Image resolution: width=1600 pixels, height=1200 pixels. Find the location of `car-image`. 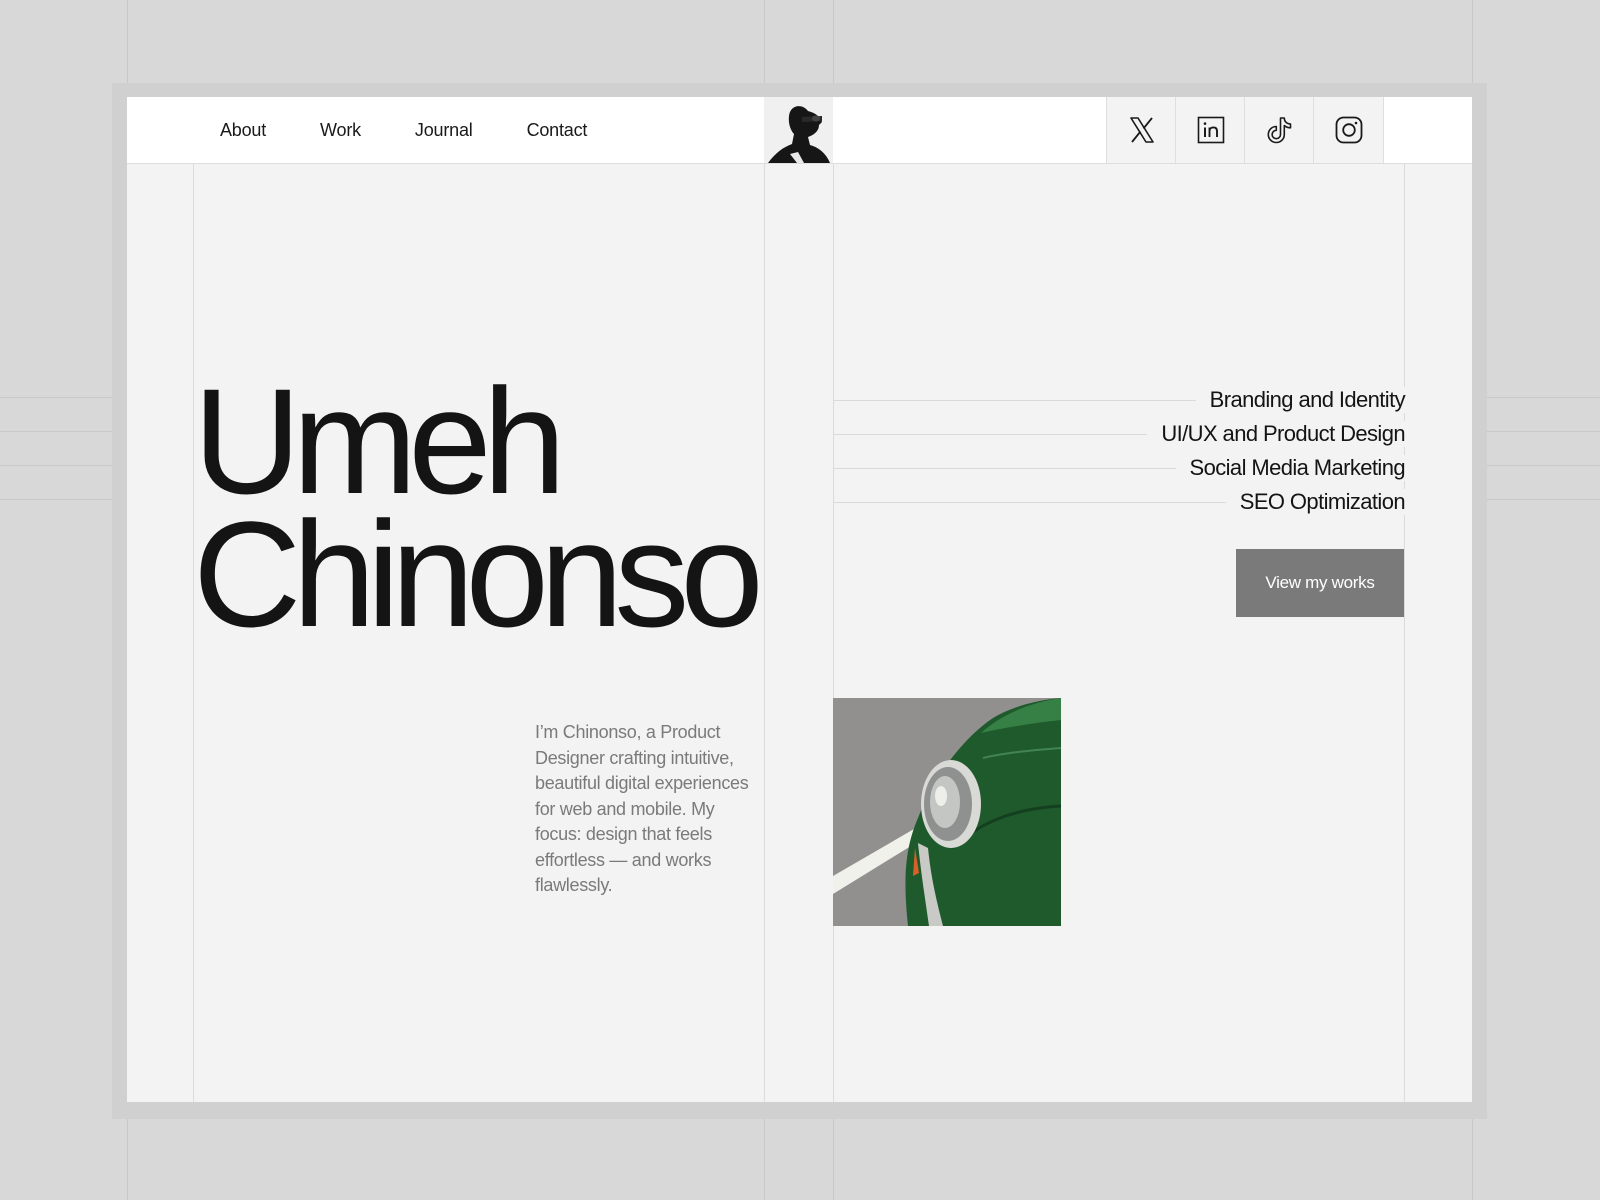

car-image is located at coordinates (947, 812).